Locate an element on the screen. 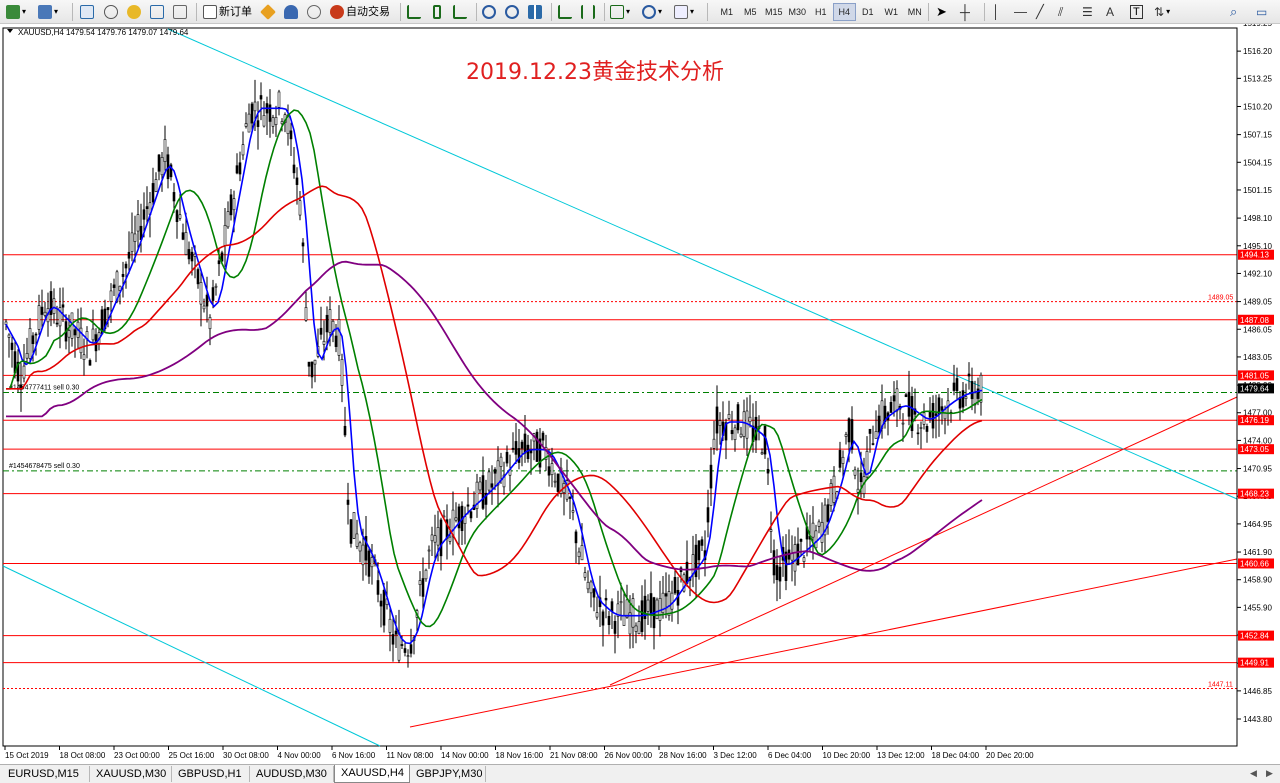 This screenshot has height=783, width=1280. timeframe-d1-button: D1 is located at coordinates (868, 12).